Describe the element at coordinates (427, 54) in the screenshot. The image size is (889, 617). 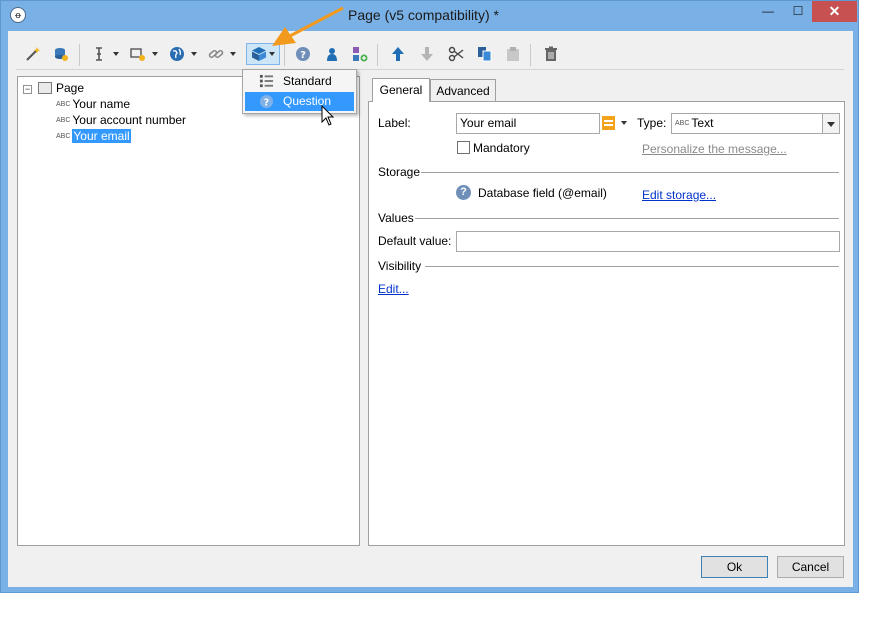
I see `arrow-down-icon` at that location.